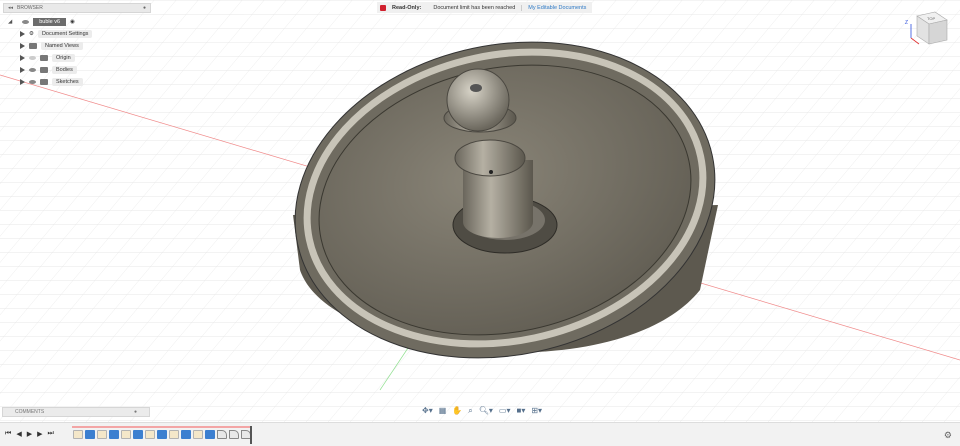  I want to click on pin-icon: ●, so click(144, 8).